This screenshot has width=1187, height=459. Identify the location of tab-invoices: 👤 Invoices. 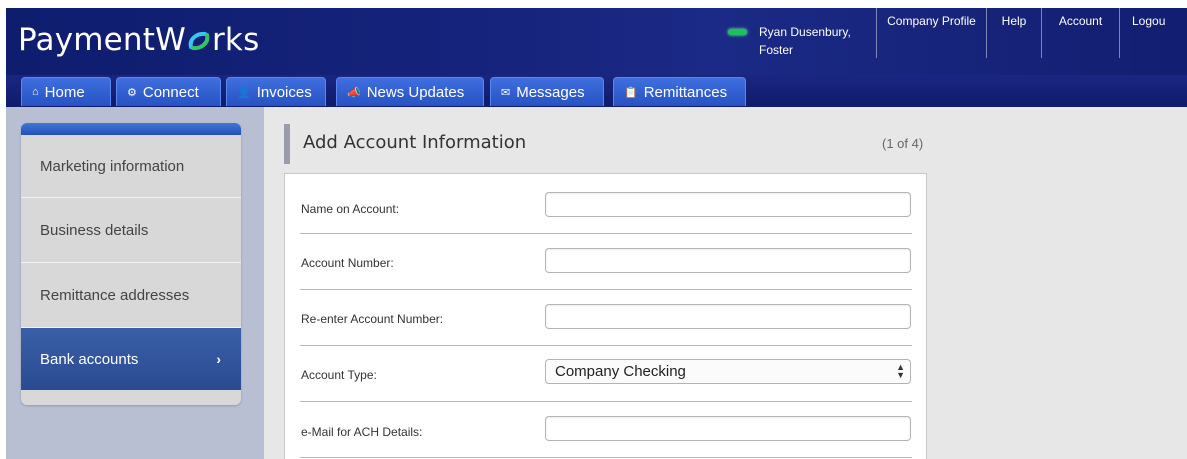
(276, 91).